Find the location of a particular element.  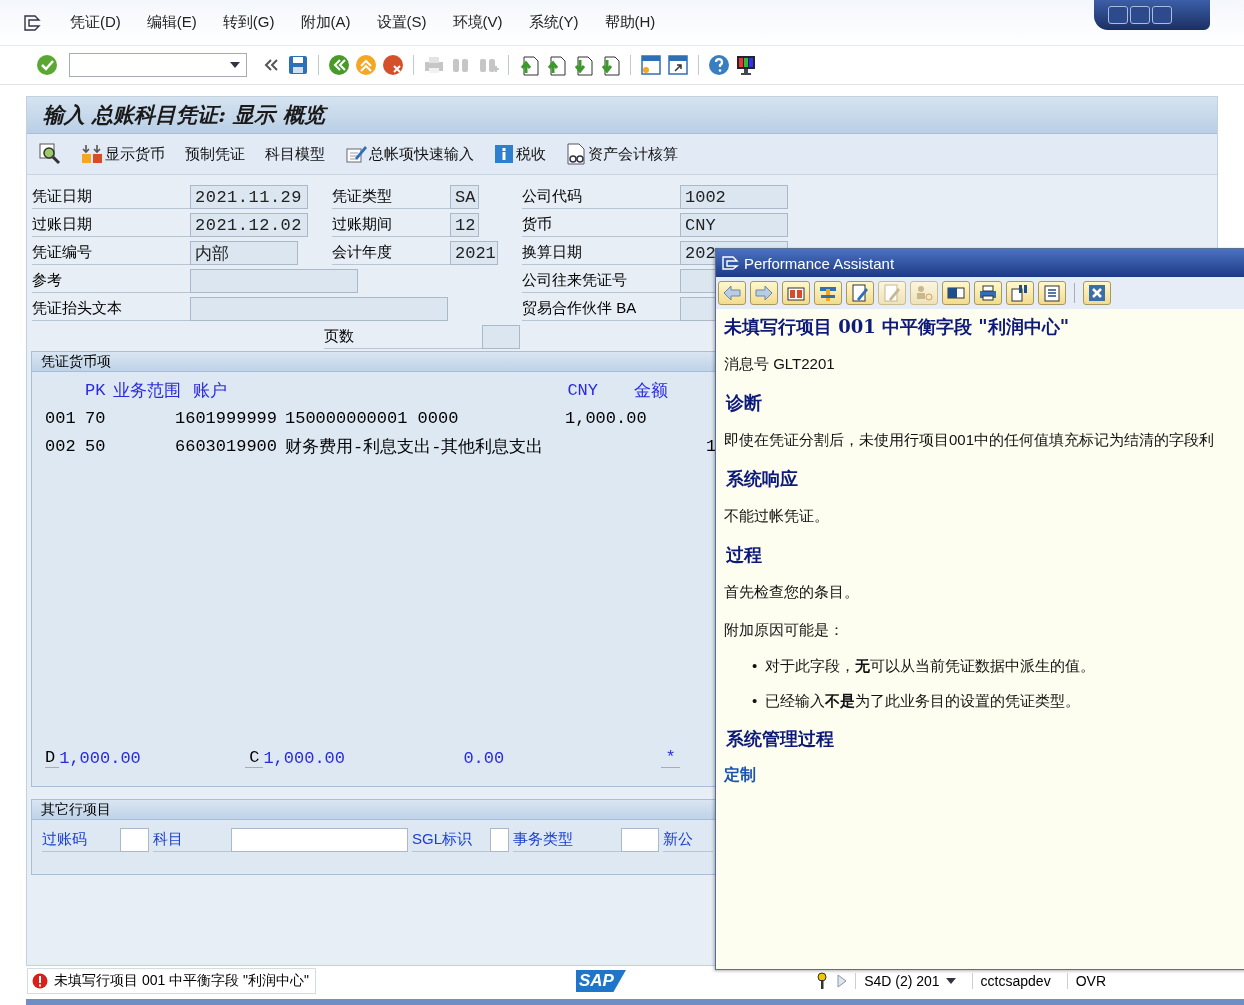

table-cell-text: 6603019900 is located at coordinates (227, 446).